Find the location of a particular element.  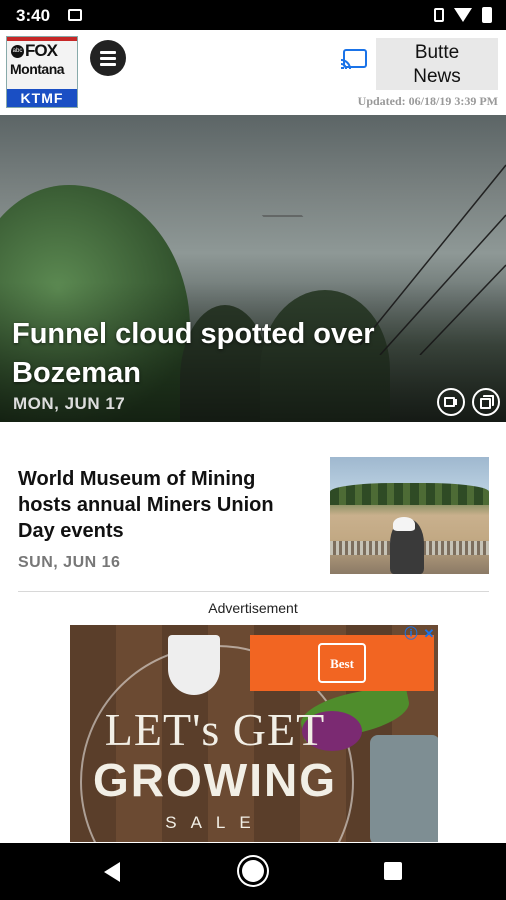

ad-controls: ⓘ ✕ is located at coordinates (420, 634).